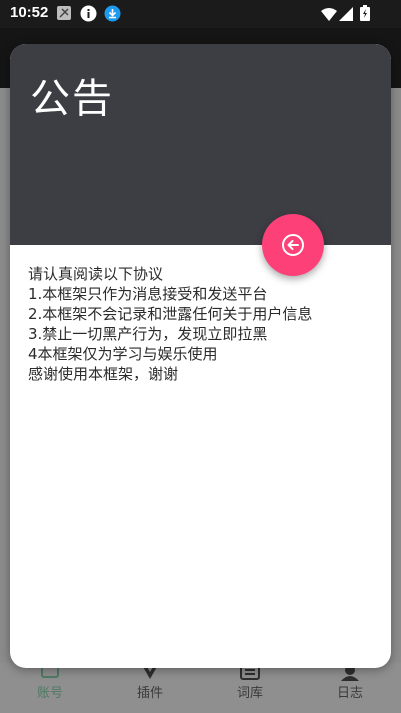 The width and height of the screenshot is (401, 713). What do you see at coordinates (64, 15) in the screenshot?
I see `sim-icon` at bounding box center [64, 15].